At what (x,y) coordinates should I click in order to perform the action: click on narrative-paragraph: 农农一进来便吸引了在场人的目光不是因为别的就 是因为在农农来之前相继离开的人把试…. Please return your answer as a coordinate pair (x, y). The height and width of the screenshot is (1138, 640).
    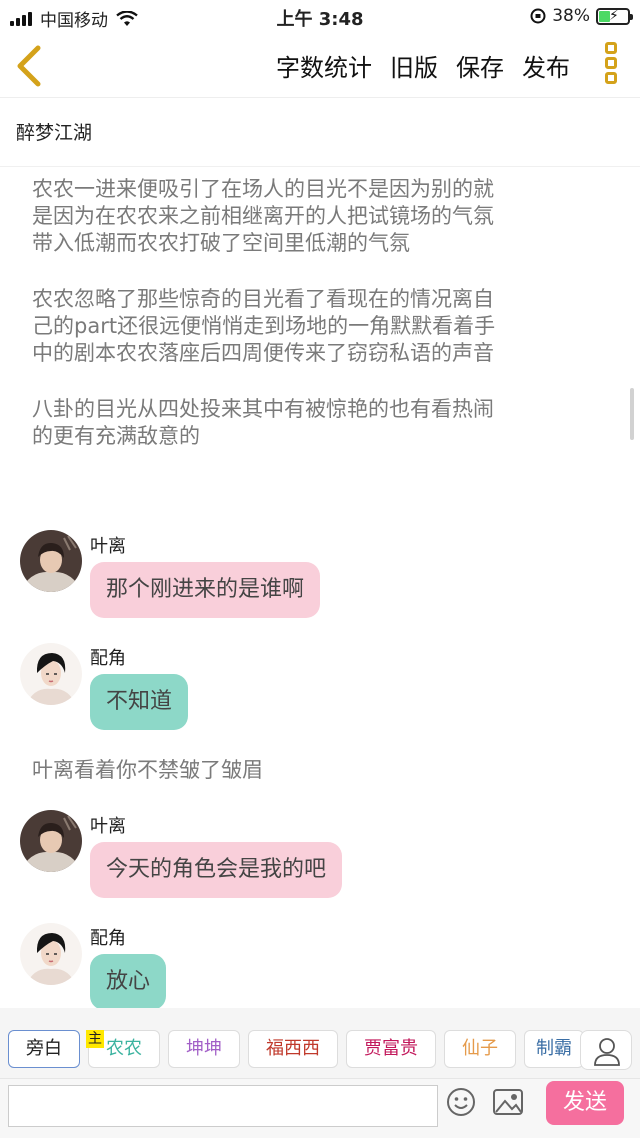
    Looking at the image, I should click on (317, 216).